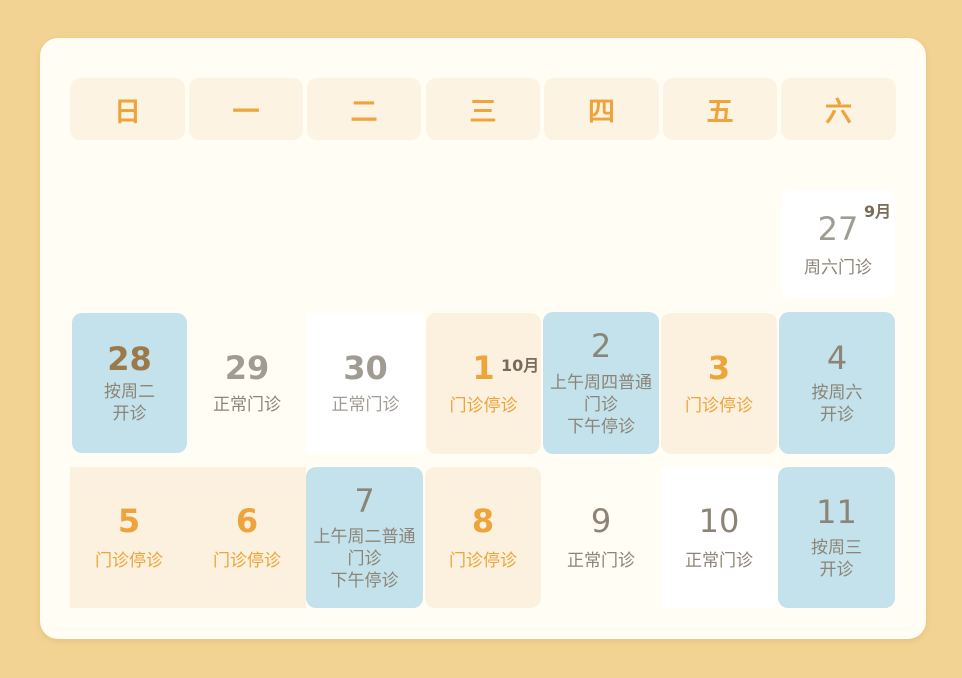 Image resolution: width=962 pixels, height=678 pixels. I want to click on day-cell-8: 8 门诊停诊, so click(483, 537).